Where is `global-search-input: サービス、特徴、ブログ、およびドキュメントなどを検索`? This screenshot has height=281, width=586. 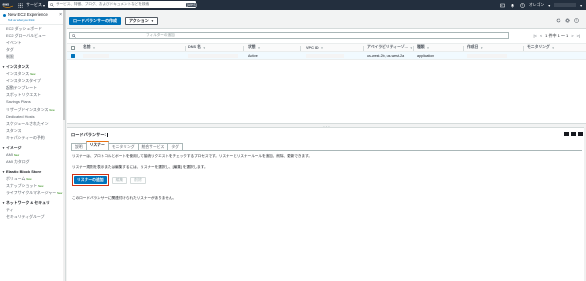
global-search-input: サービス、特徴、ブログ、およびドキュメントなどを検索 is located at coordinates (122, 4).